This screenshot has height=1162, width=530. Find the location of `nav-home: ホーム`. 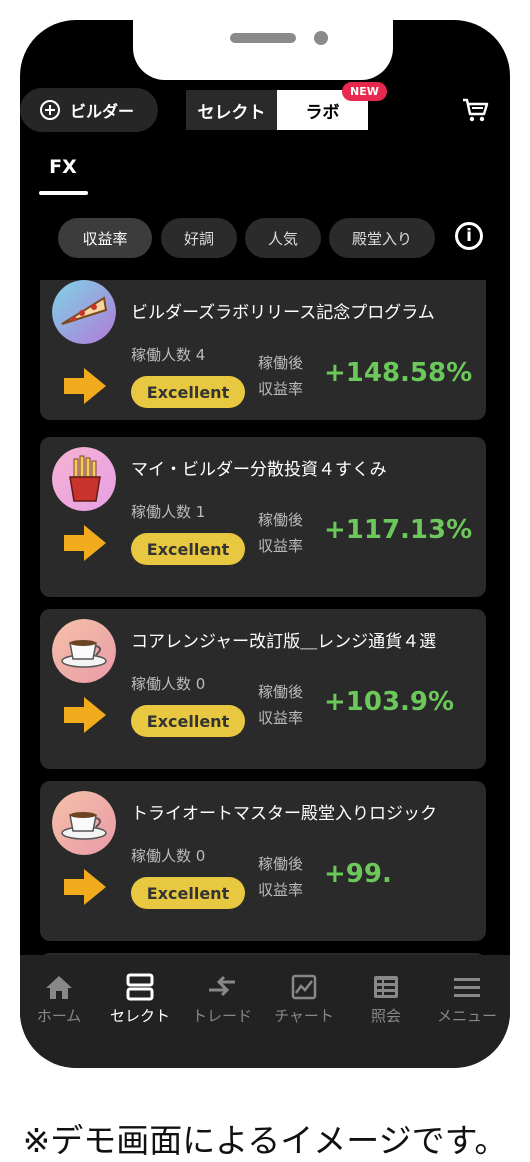

nav-home: ホーム is located at coordinates (60, 997).